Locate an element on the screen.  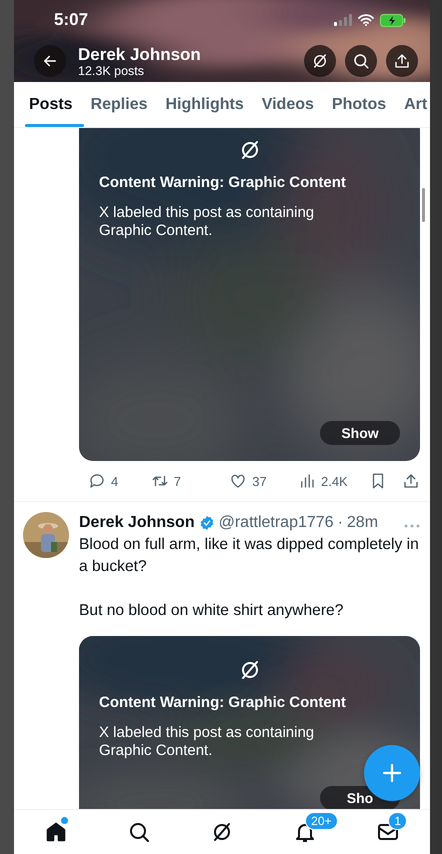
profile-tab: Videos is located at coordinates (287, 104).